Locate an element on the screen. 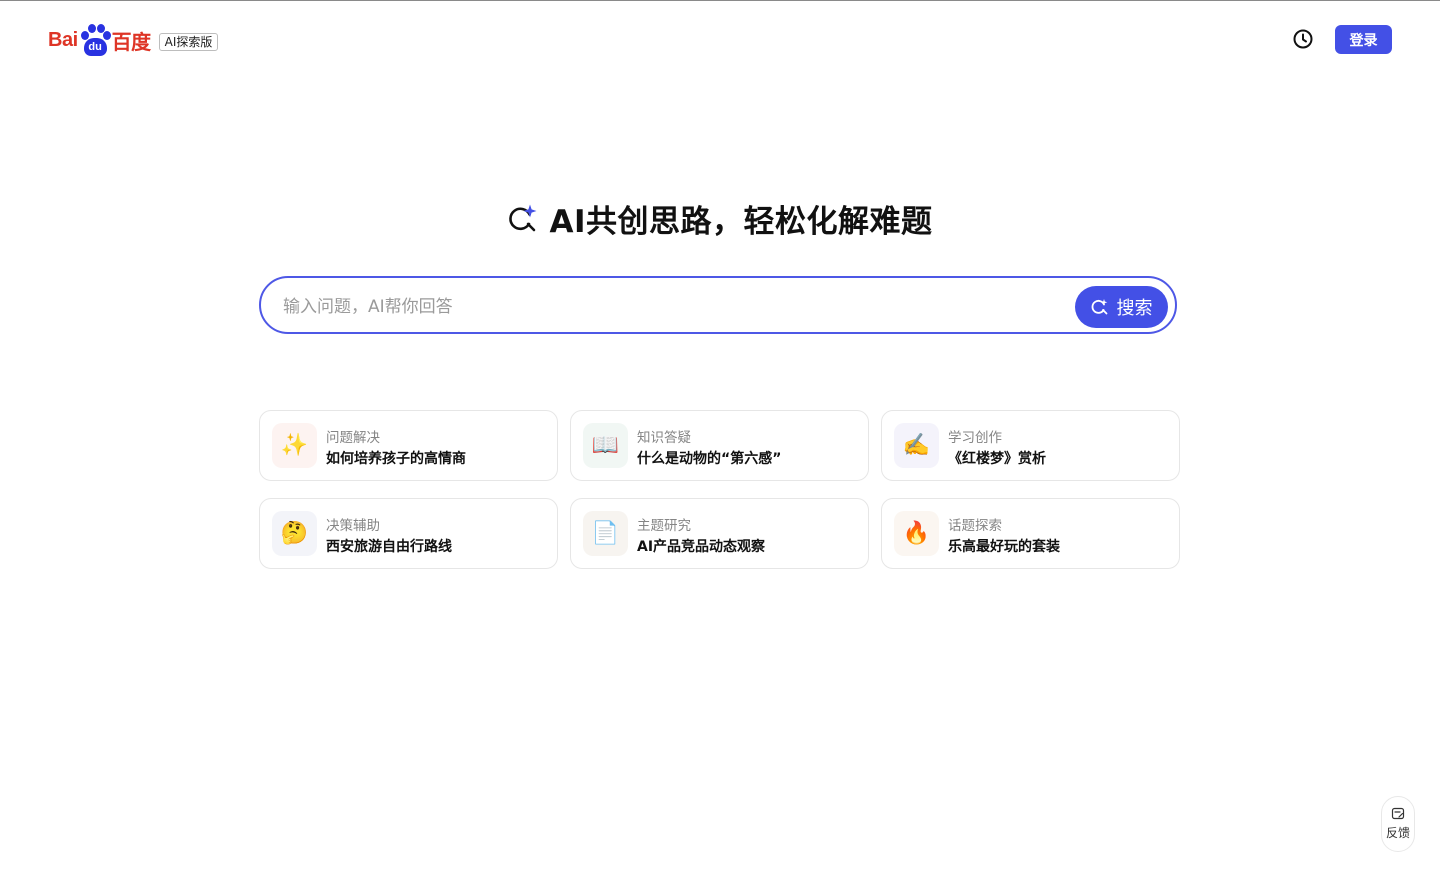 This screenshot has width=1440, height=876. suggestion-card: ✍️ 学习创作 《红楼梦》赏析 is located at coordinates (1030, 445).